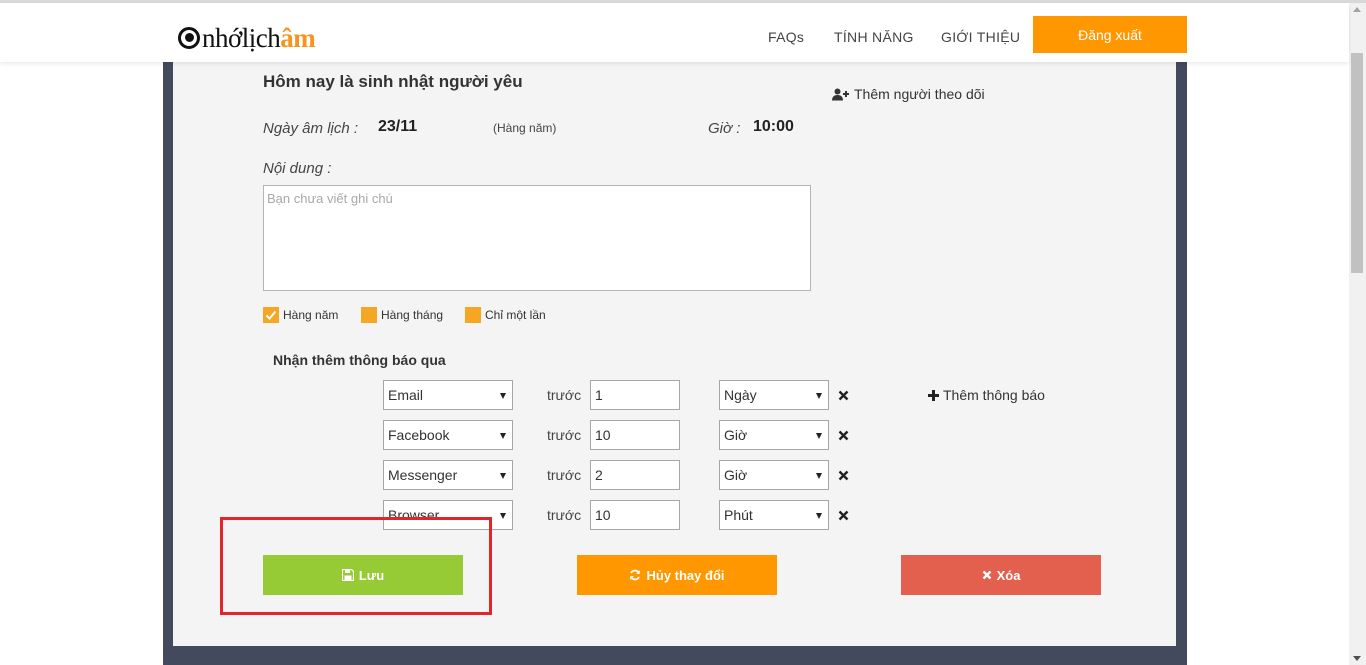 The width and height of the screenshot is (1366, 665). I want to click on site-logo: nhớlịchâm, so click(247, 38).